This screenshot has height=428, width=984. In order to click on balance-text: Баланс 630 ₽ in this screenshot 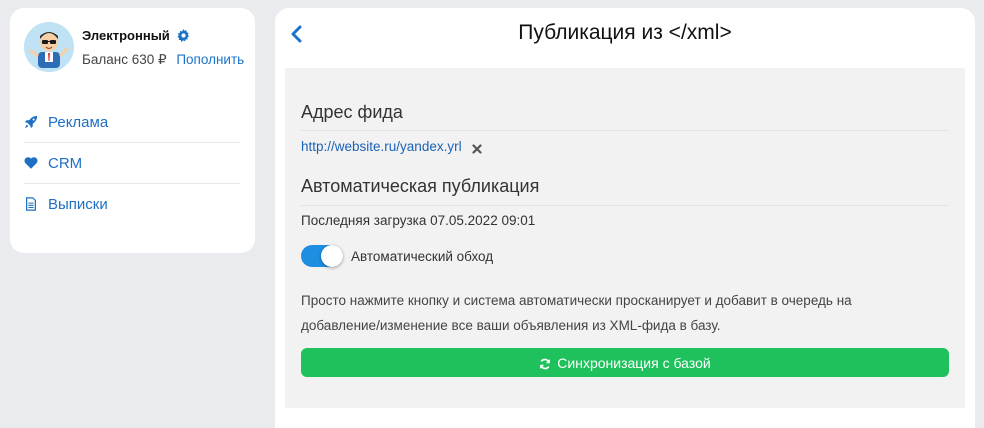, I will do `click(124, 59)`.